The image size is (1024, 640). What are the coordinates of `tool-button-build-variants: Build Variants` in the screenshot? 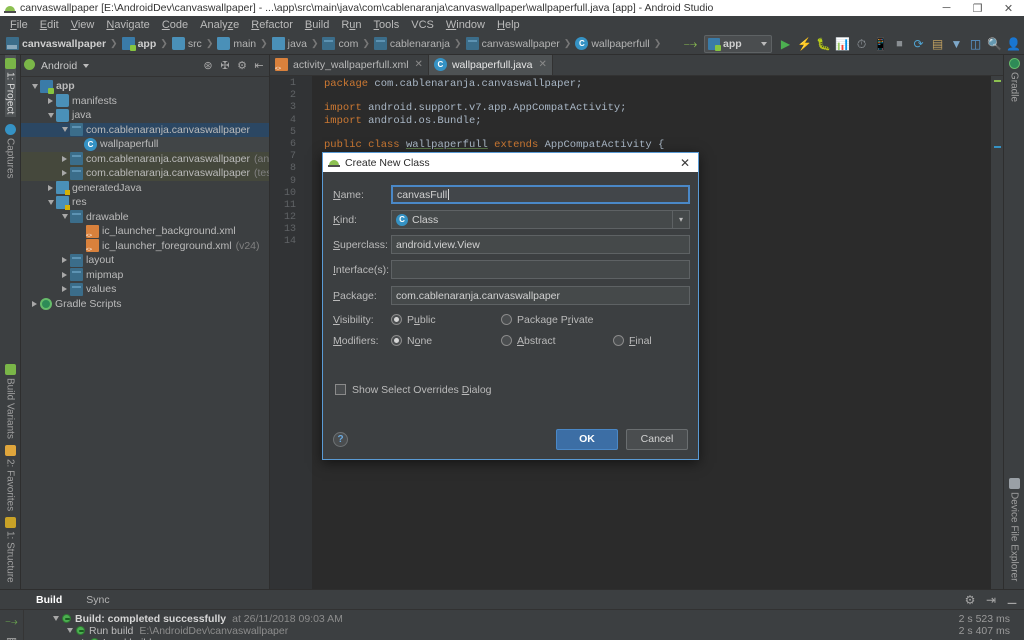 It's located at (10, 401).